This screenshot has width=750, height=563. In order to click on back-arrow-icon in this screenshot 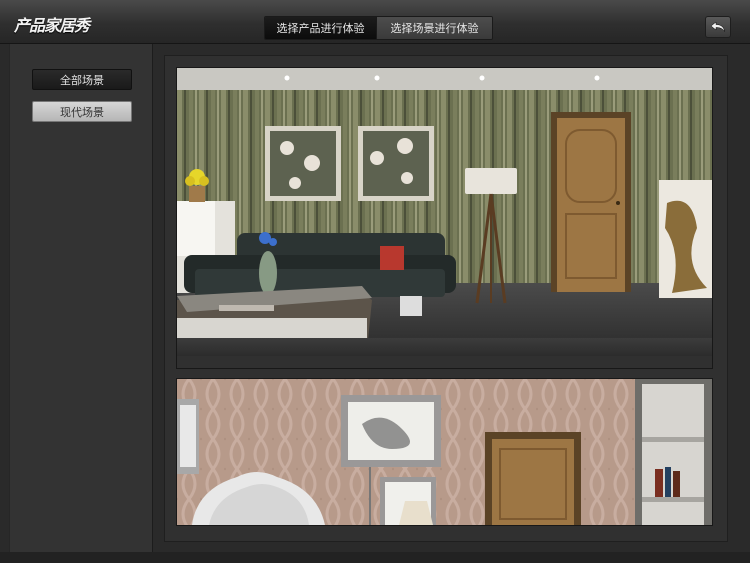, I will do `click(717, 26)`.